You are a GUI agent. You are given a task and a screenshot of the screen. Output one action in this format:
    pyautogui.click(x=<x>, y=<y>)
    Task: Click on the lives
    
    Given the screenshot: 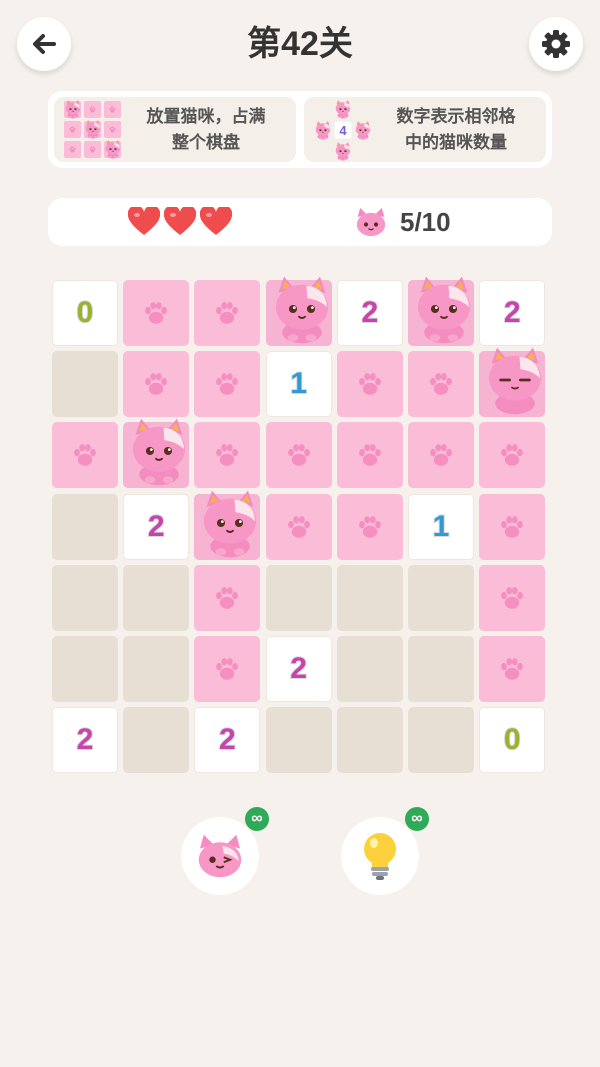 What is the action you would take?
    pyautogui.click(x=180, y=222)
    